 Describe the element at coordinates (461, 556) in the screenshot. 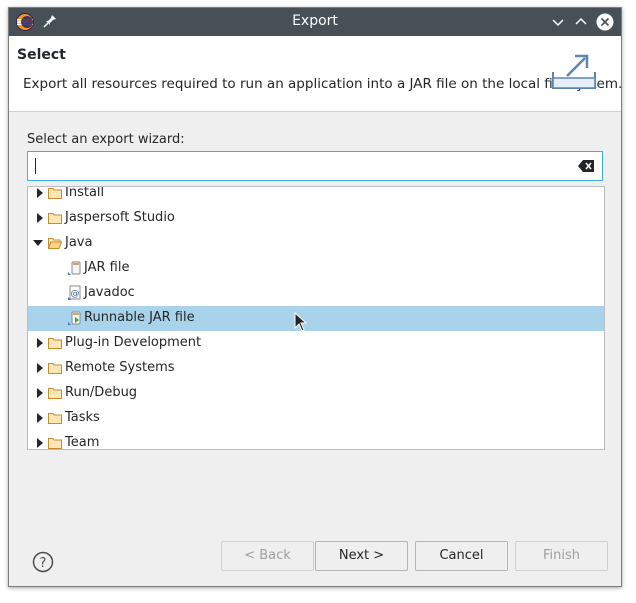

I see `cancel-button: Cancel` at that location.